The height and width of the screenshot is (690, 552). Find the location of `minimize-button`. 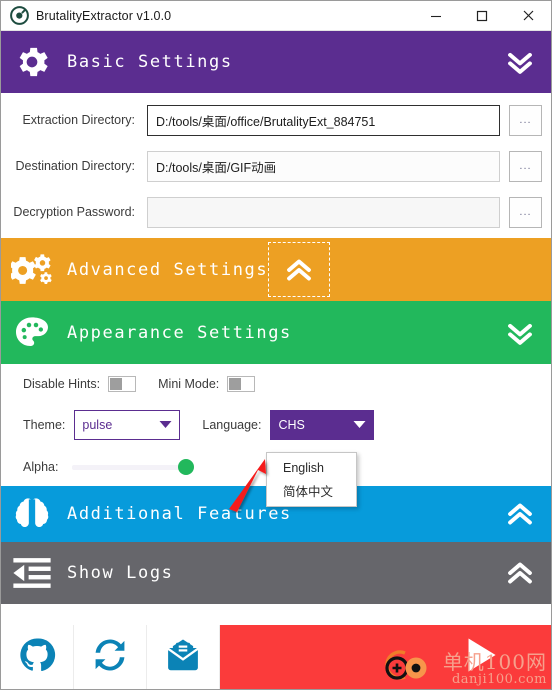

minimize-button is located at coordinates (436, 15).